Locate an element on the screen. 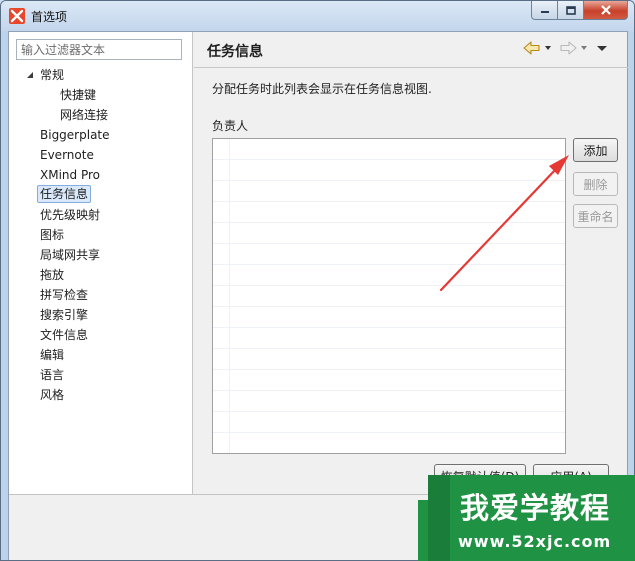 This screenshot has width=635, height=561. tree-item-language: 语言 is located at coordinates (52, 375).